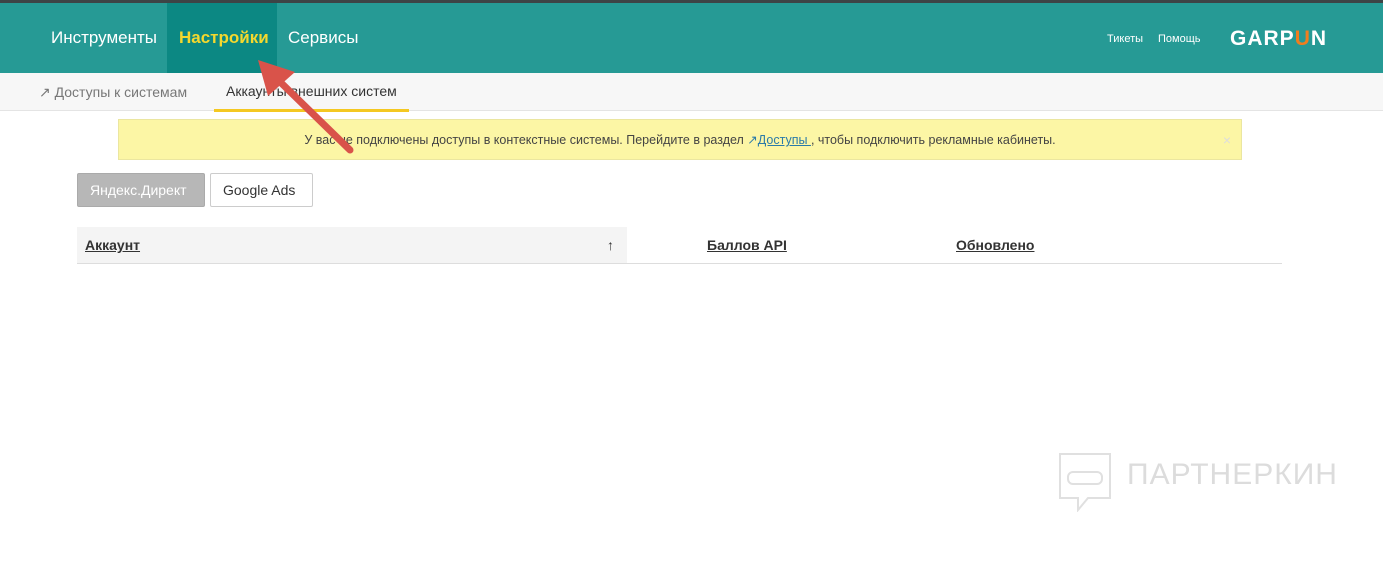  What do you see at coordinates (306, 107) in the screenshot?
I see `annotation-arrow` at bounding box center [306, 107].